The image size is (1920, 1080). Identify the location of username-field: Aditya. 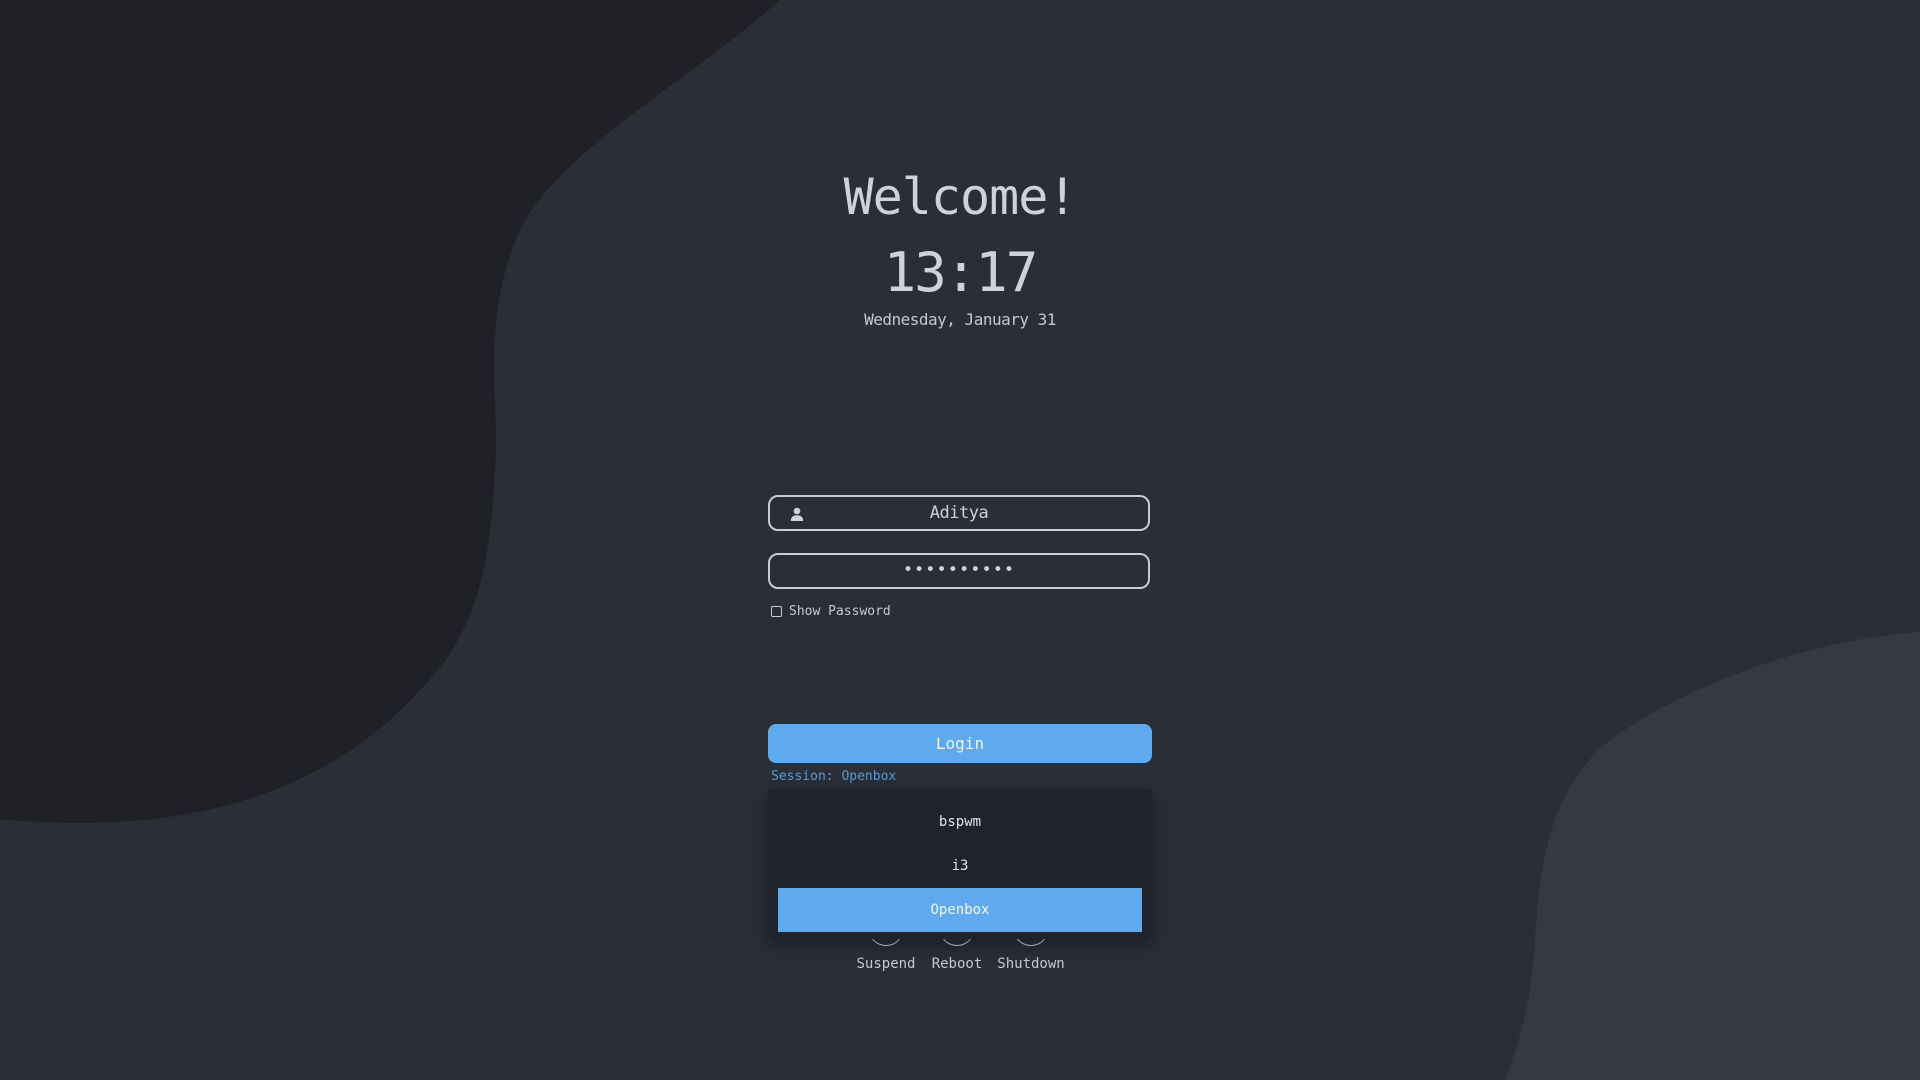
(959, 513).